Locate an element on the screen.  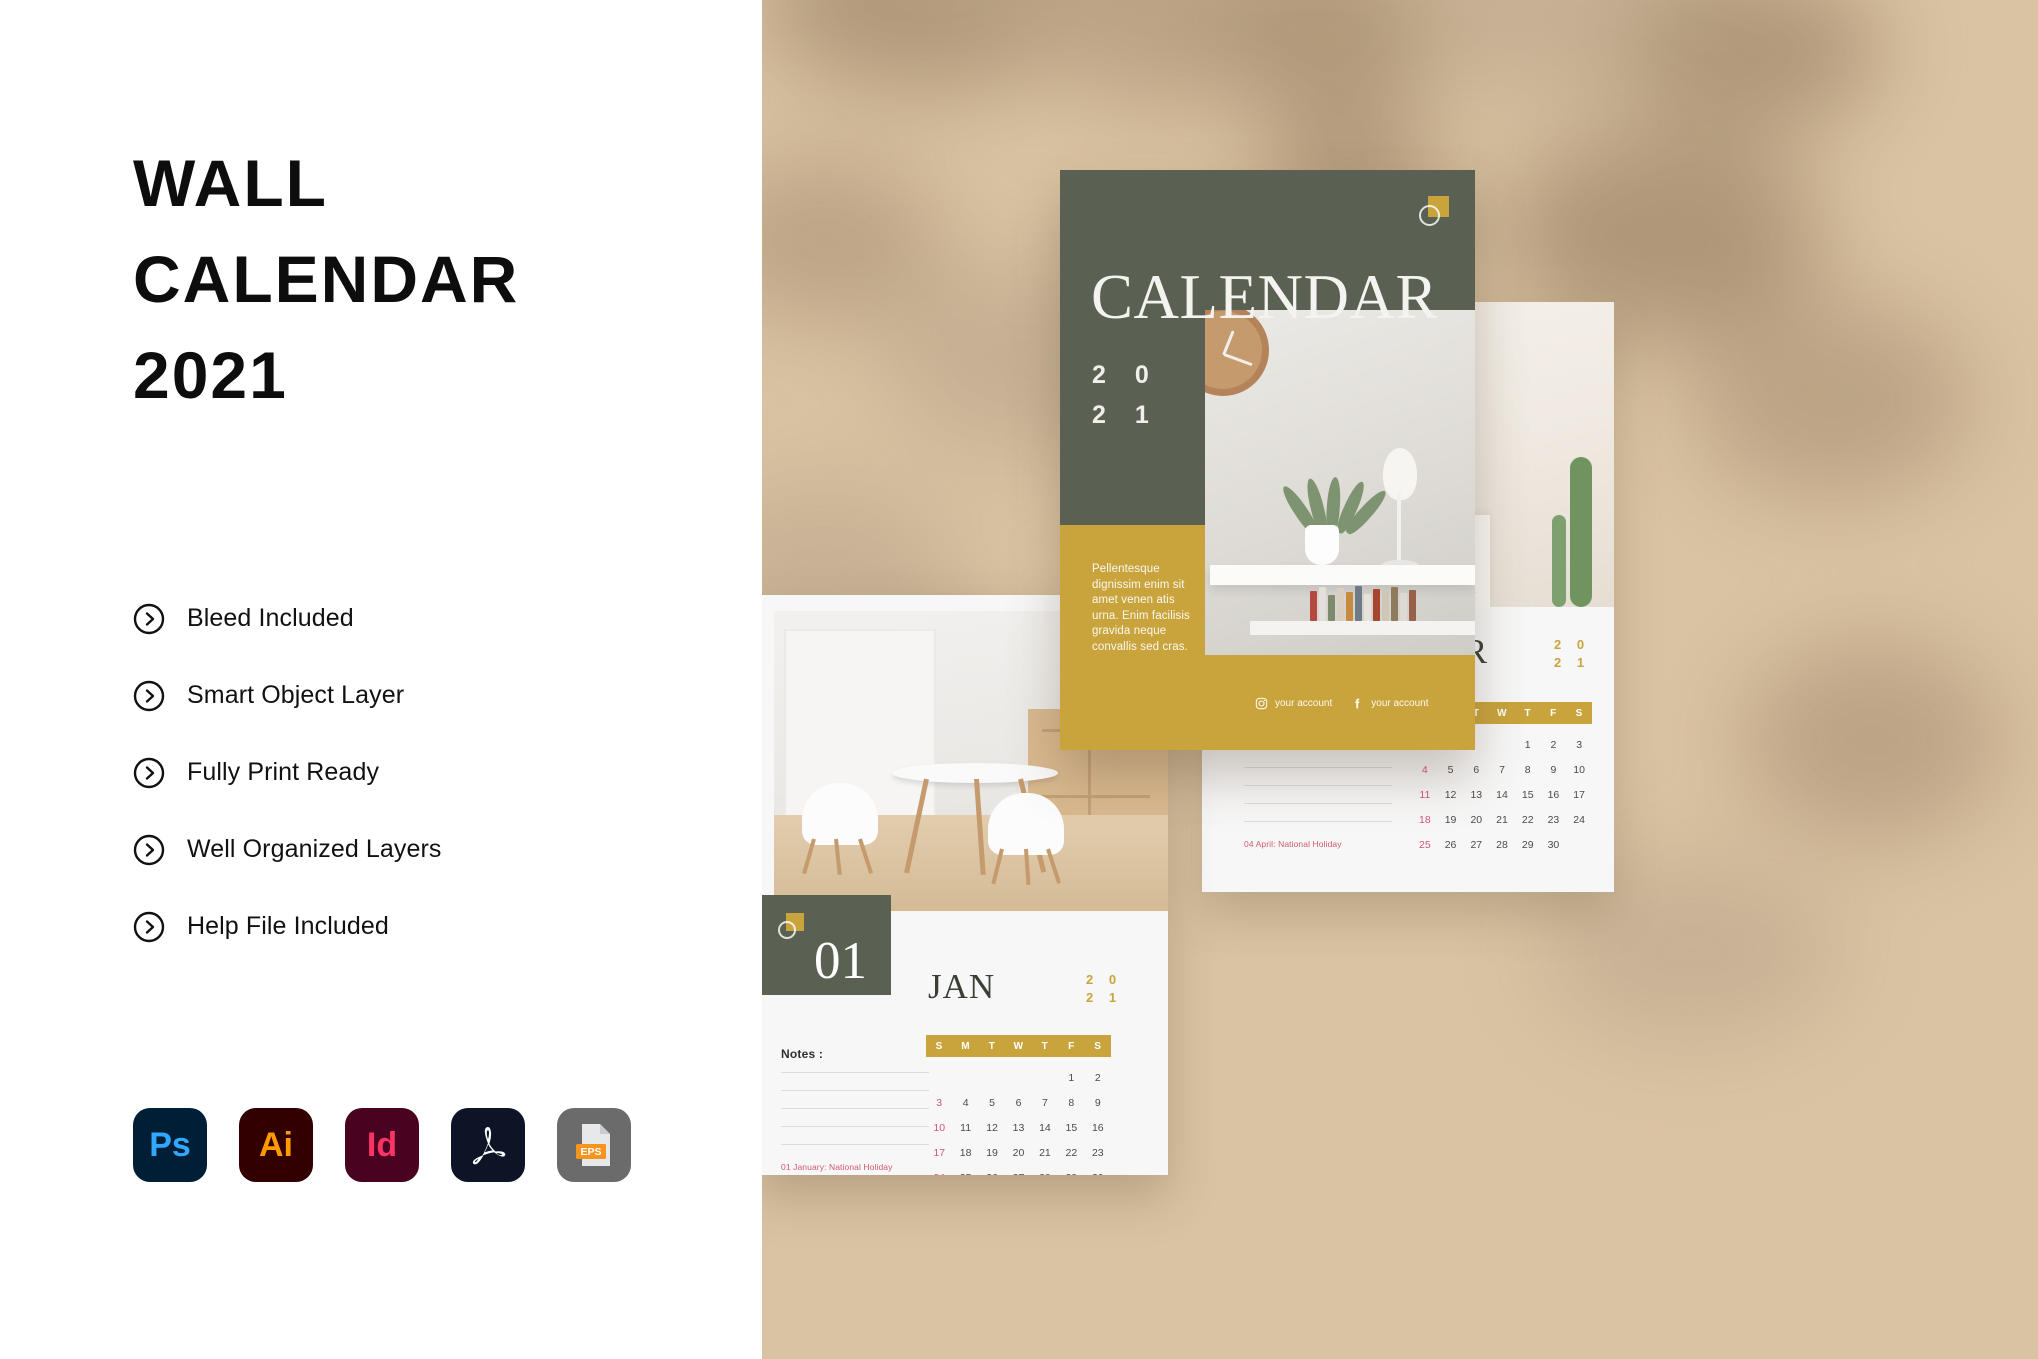
bookshelf-books is located at coordinates (1385, 603).